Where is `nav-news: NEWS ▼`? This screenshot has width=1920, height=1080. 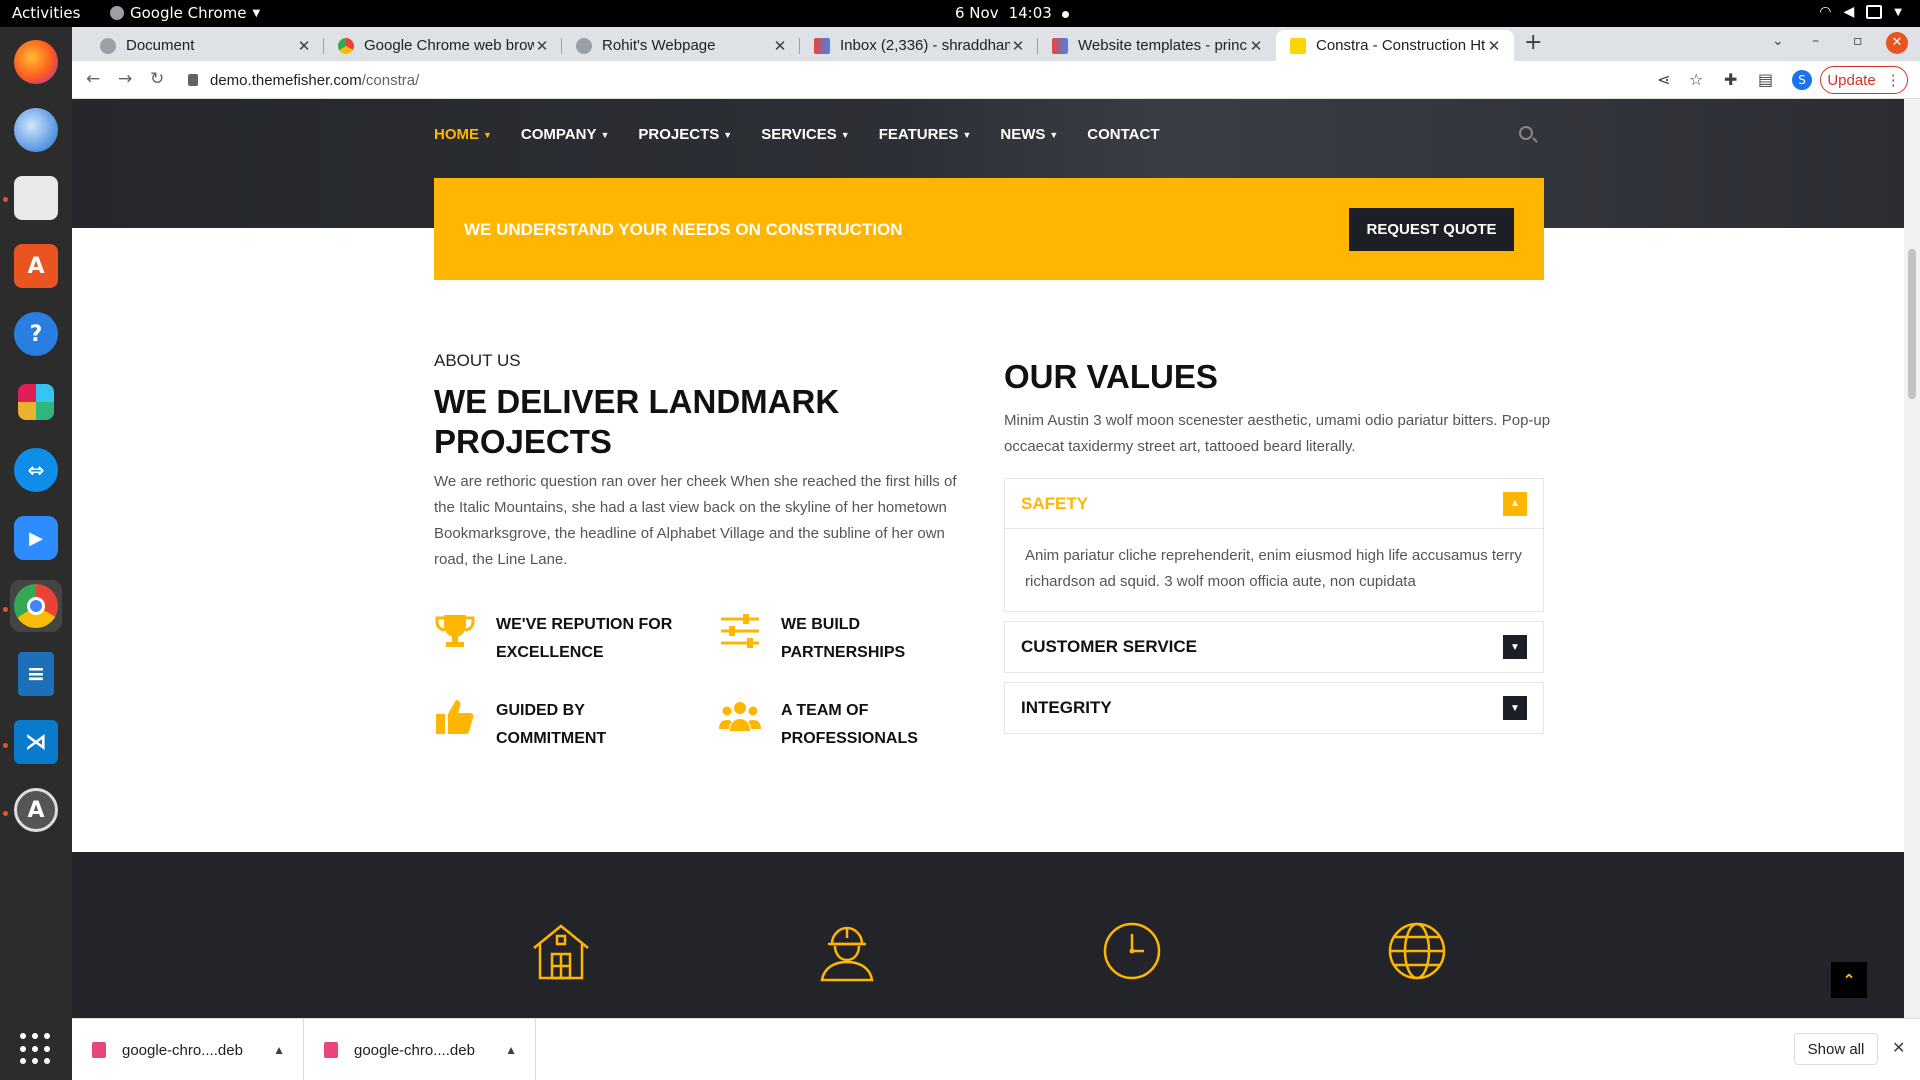
nav-news: NEWS ▼ is located at coordinates (1029, 134).